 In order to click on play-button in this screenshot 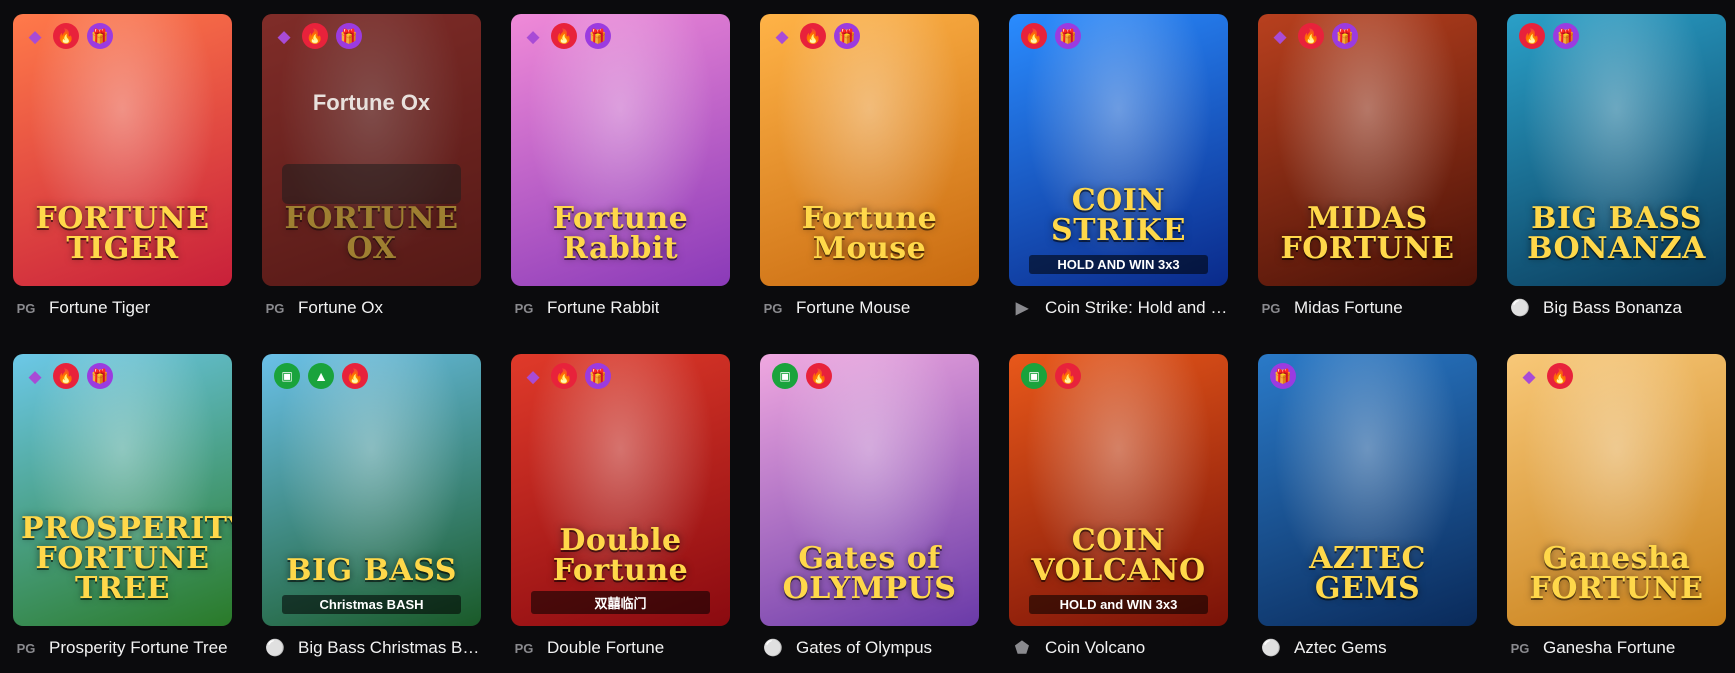, I will do `click(371, 184)`.